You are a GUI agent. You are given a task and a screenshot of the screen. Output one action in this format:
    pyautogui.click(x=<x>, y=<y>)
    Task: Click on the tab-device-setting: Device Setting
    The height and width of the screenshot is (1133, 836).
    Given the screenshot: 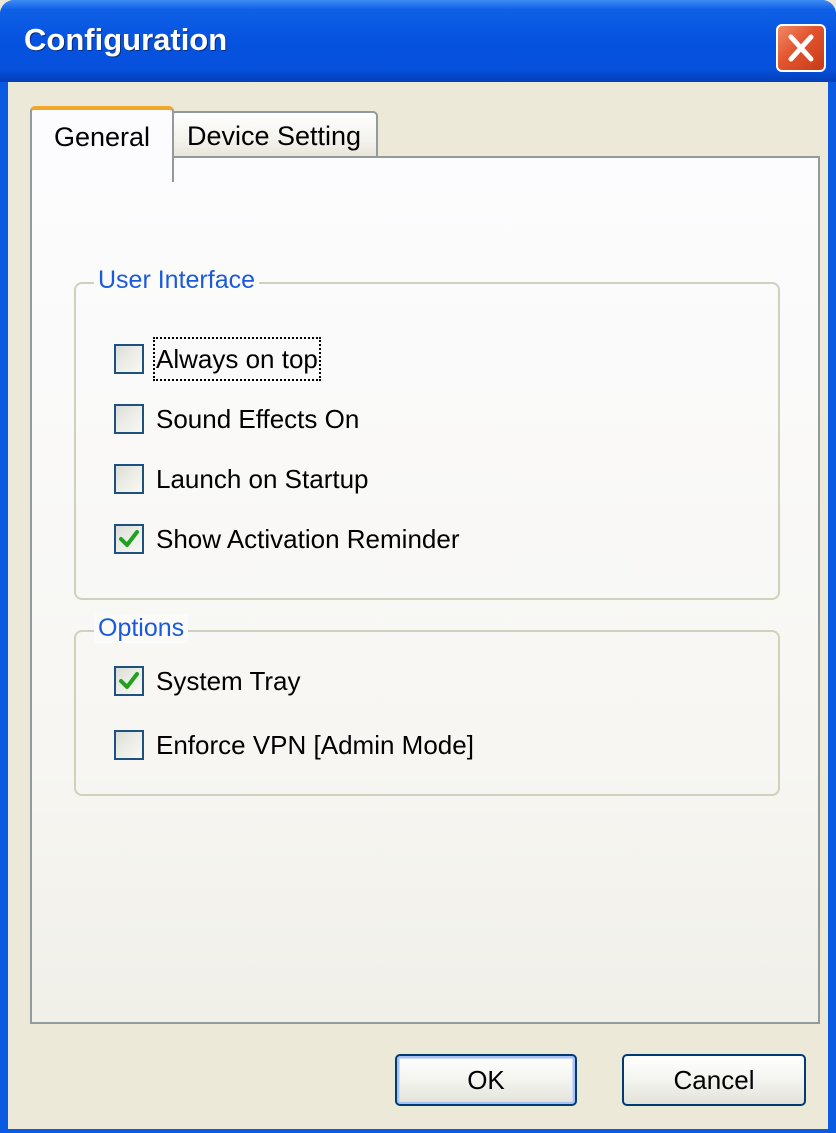 What is the action you would take?
    pyautogui.click(x=274, y=135)
    